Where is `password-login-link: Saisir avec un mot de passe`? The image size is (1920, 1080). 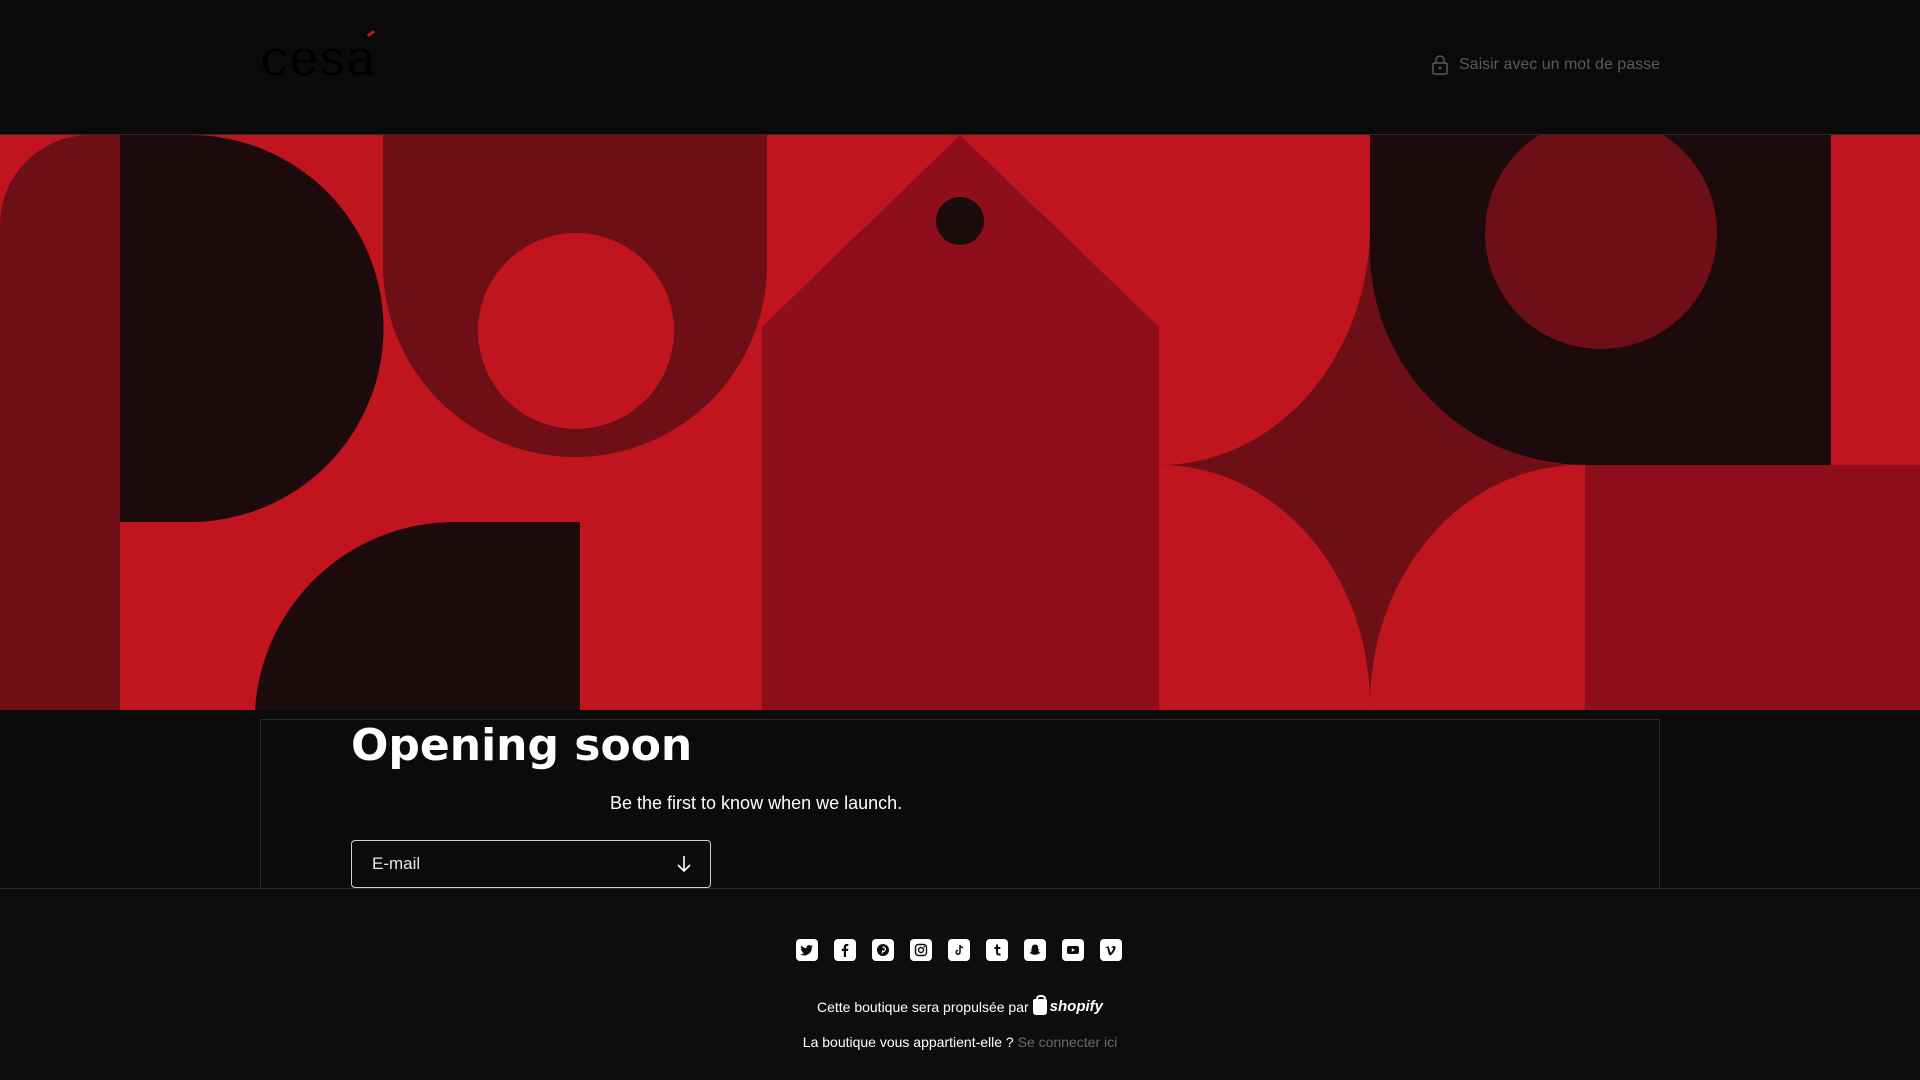
password-login-link: Saisir avec un mot de passe is located at coordinates (1545, 65).